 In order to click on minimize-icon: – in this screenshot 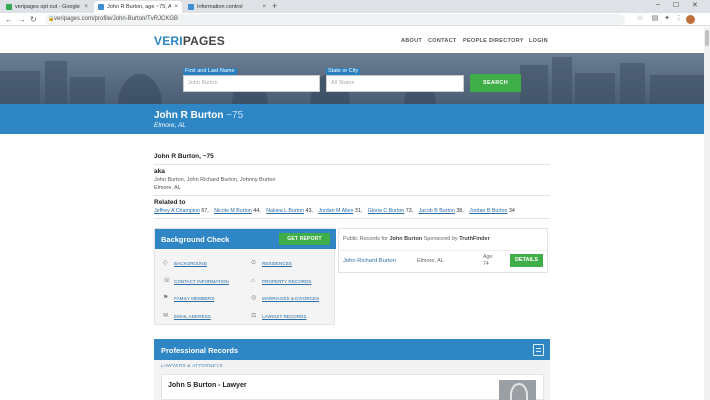, I will do `click(658, 4)`.